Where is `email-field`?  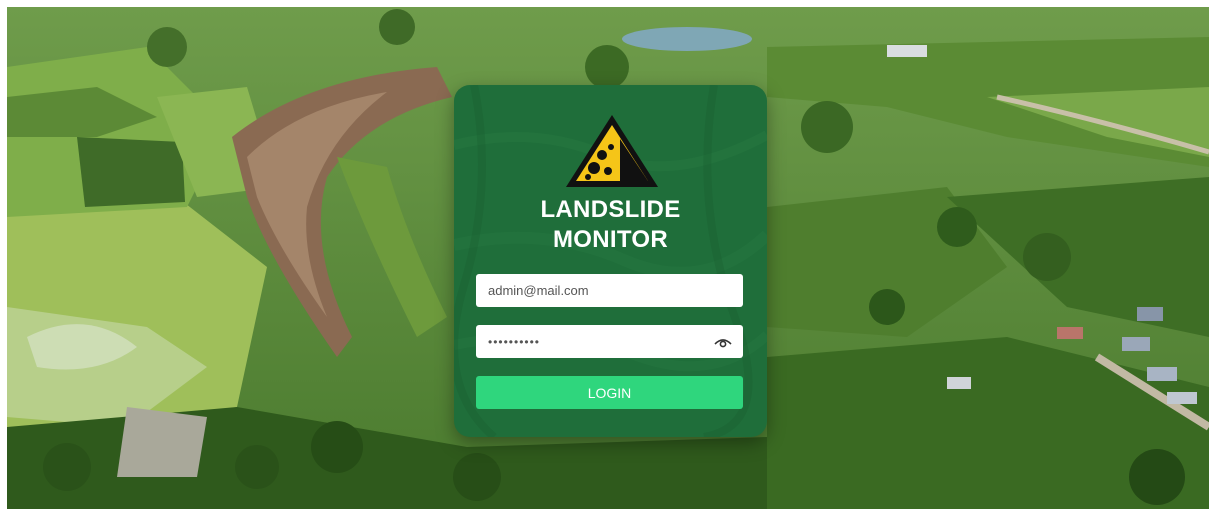
email-field is located at coordinates (609, 290).